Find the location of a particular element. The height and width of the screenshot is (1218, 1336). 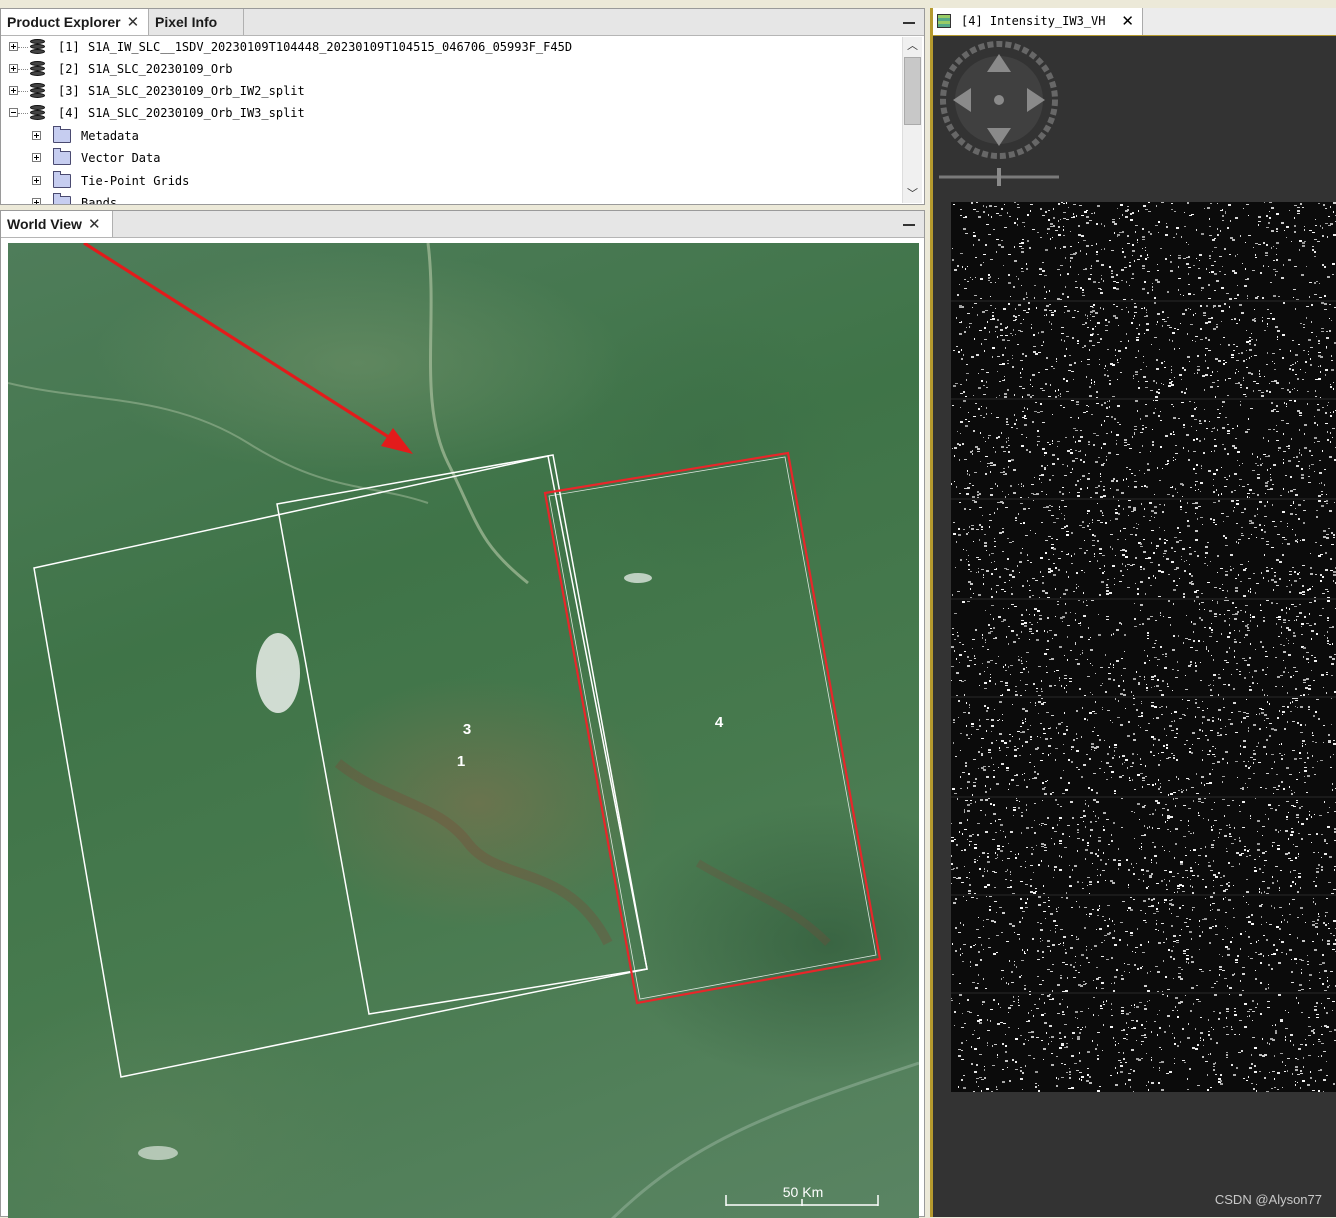

footprint-label: 4 is located at coordinates (719, 722).